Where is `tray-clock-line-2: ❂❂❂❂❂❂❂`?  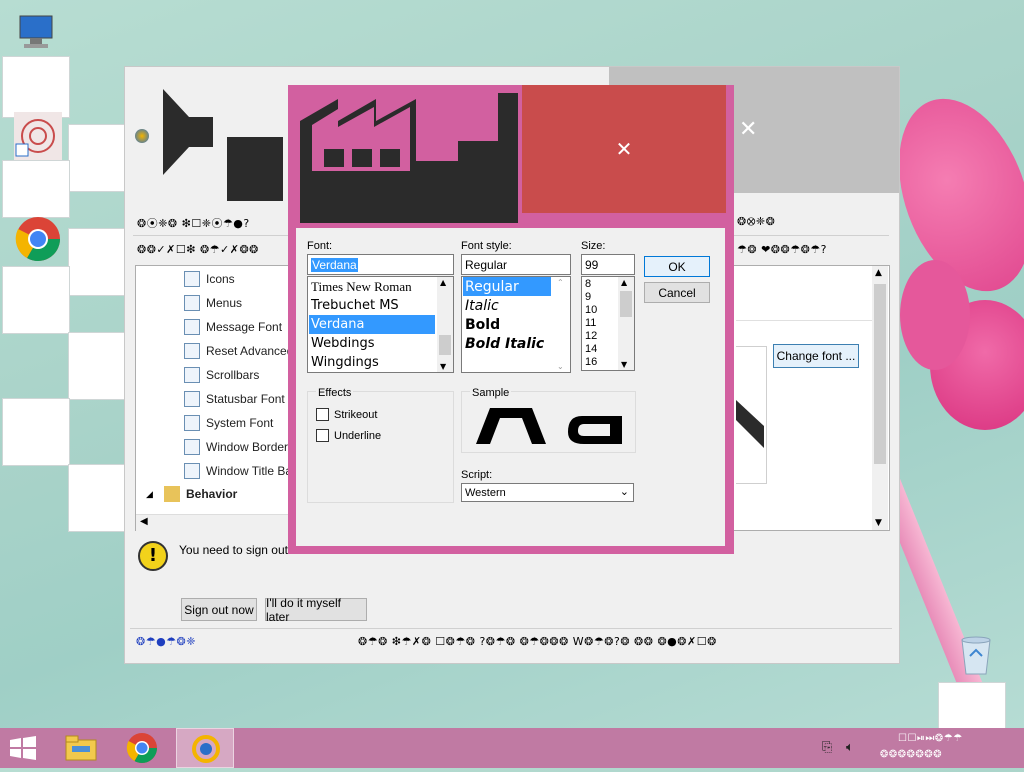 tray-clock-line-2: ❂❂❂❂❂❂❂ is located at coordinates (911, 754).